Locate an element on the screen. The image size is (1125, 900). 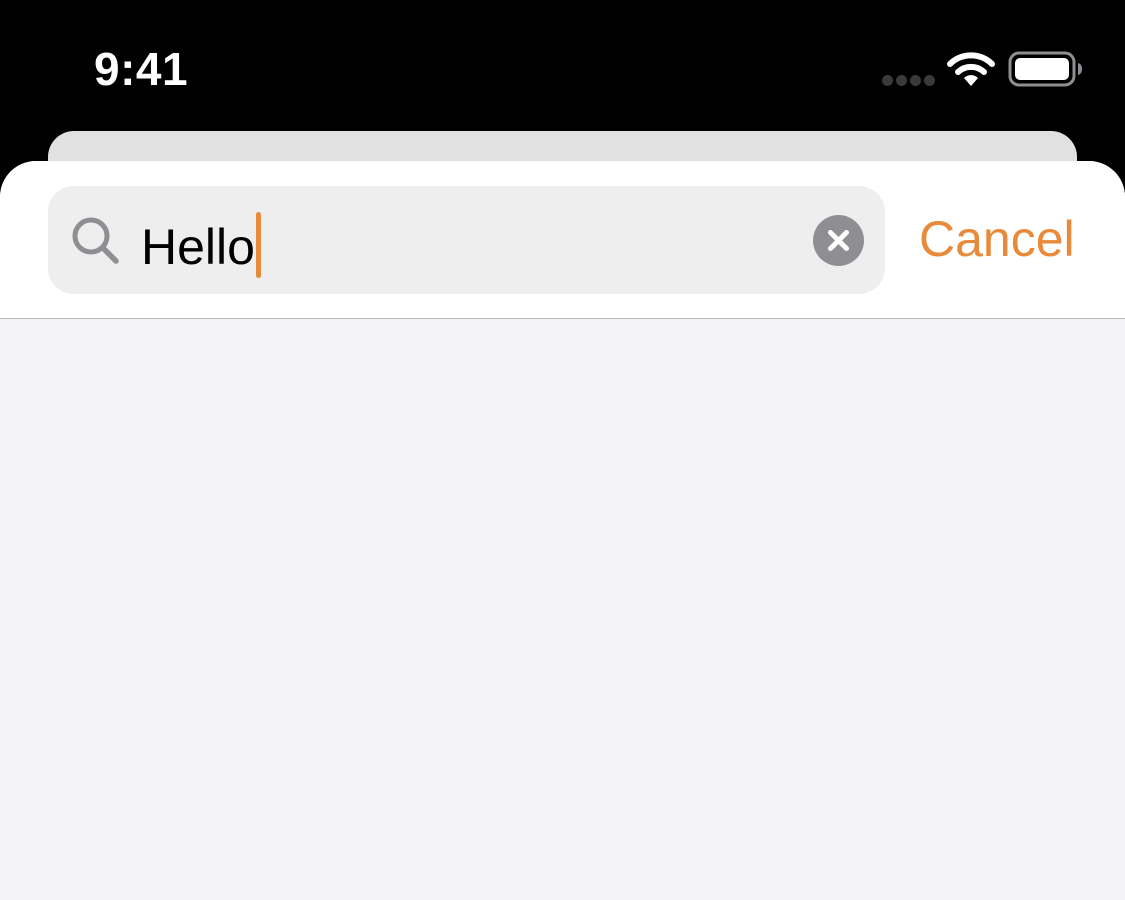
text-cursor is located at coordinates (258, 245).